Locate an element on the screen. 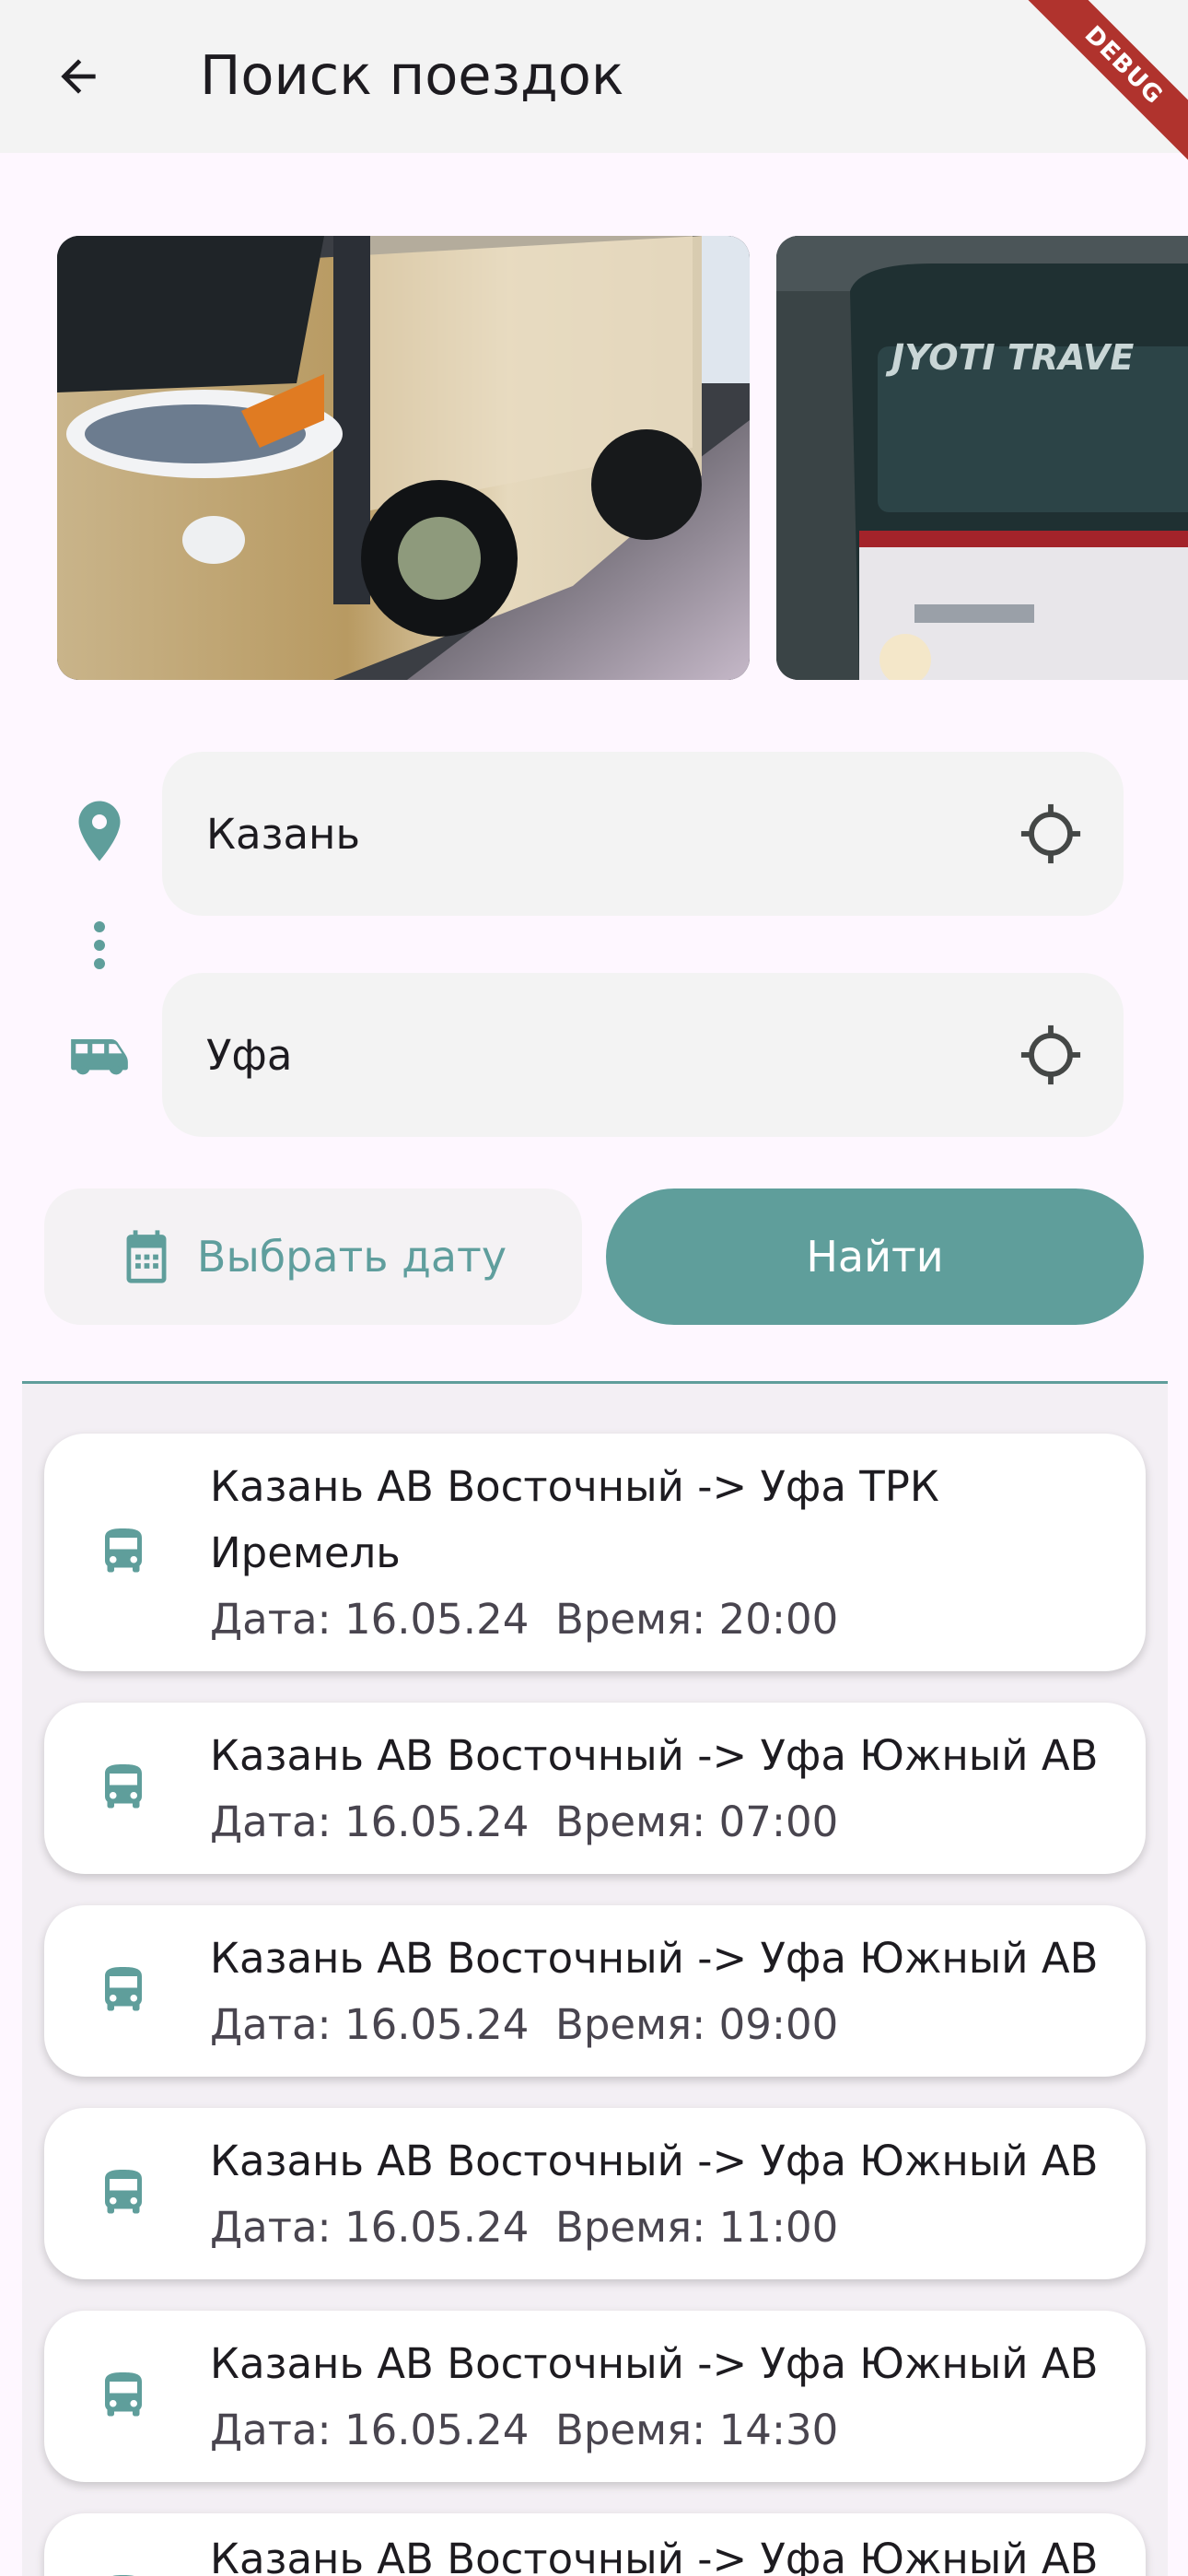 The image size is (1188, 2576). select-date-button: Выбрать дату is located at coordinates (313, 1256).